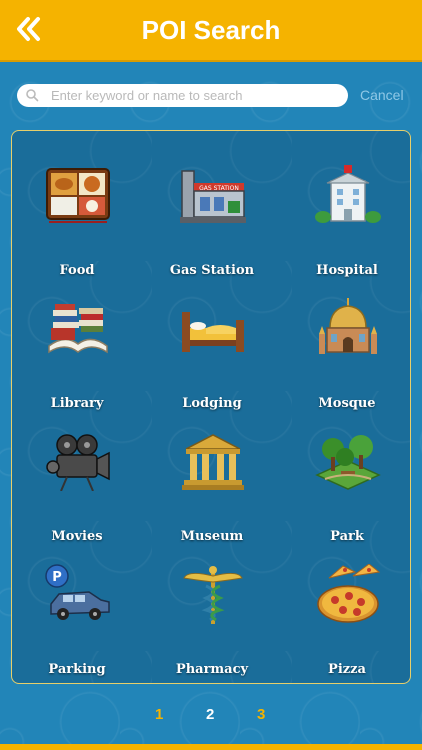 This screenshot has width=422, height=750. What do you see at coordinates (212, 270) in the screenshot?
I see `category-label: Gas Station` at bounding box center [212, 270].